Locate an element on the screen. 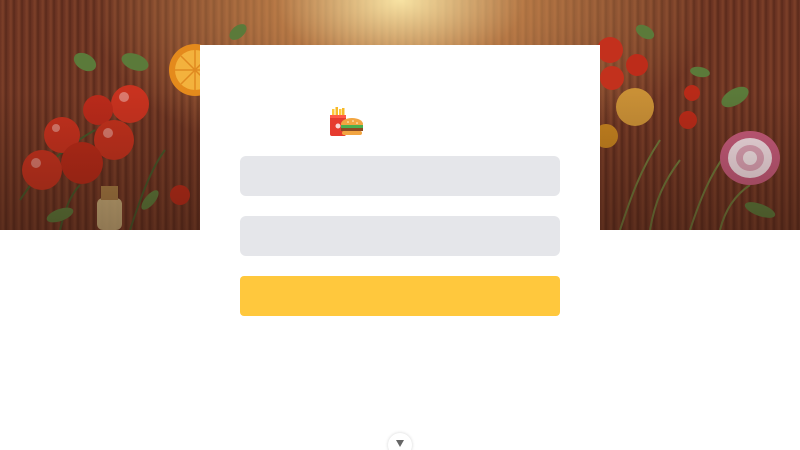 The image size is (800, 450). fast-food-icon is located at coordinates (344, 120).